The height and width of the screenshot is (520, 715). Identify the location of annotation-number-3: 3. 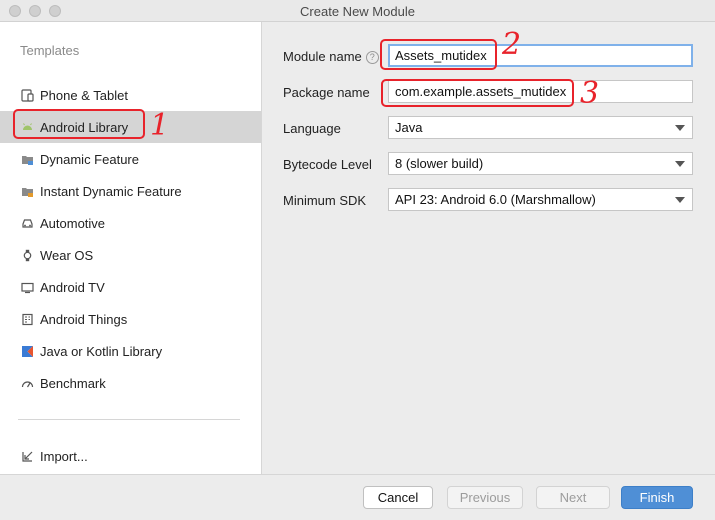
(590, 93).